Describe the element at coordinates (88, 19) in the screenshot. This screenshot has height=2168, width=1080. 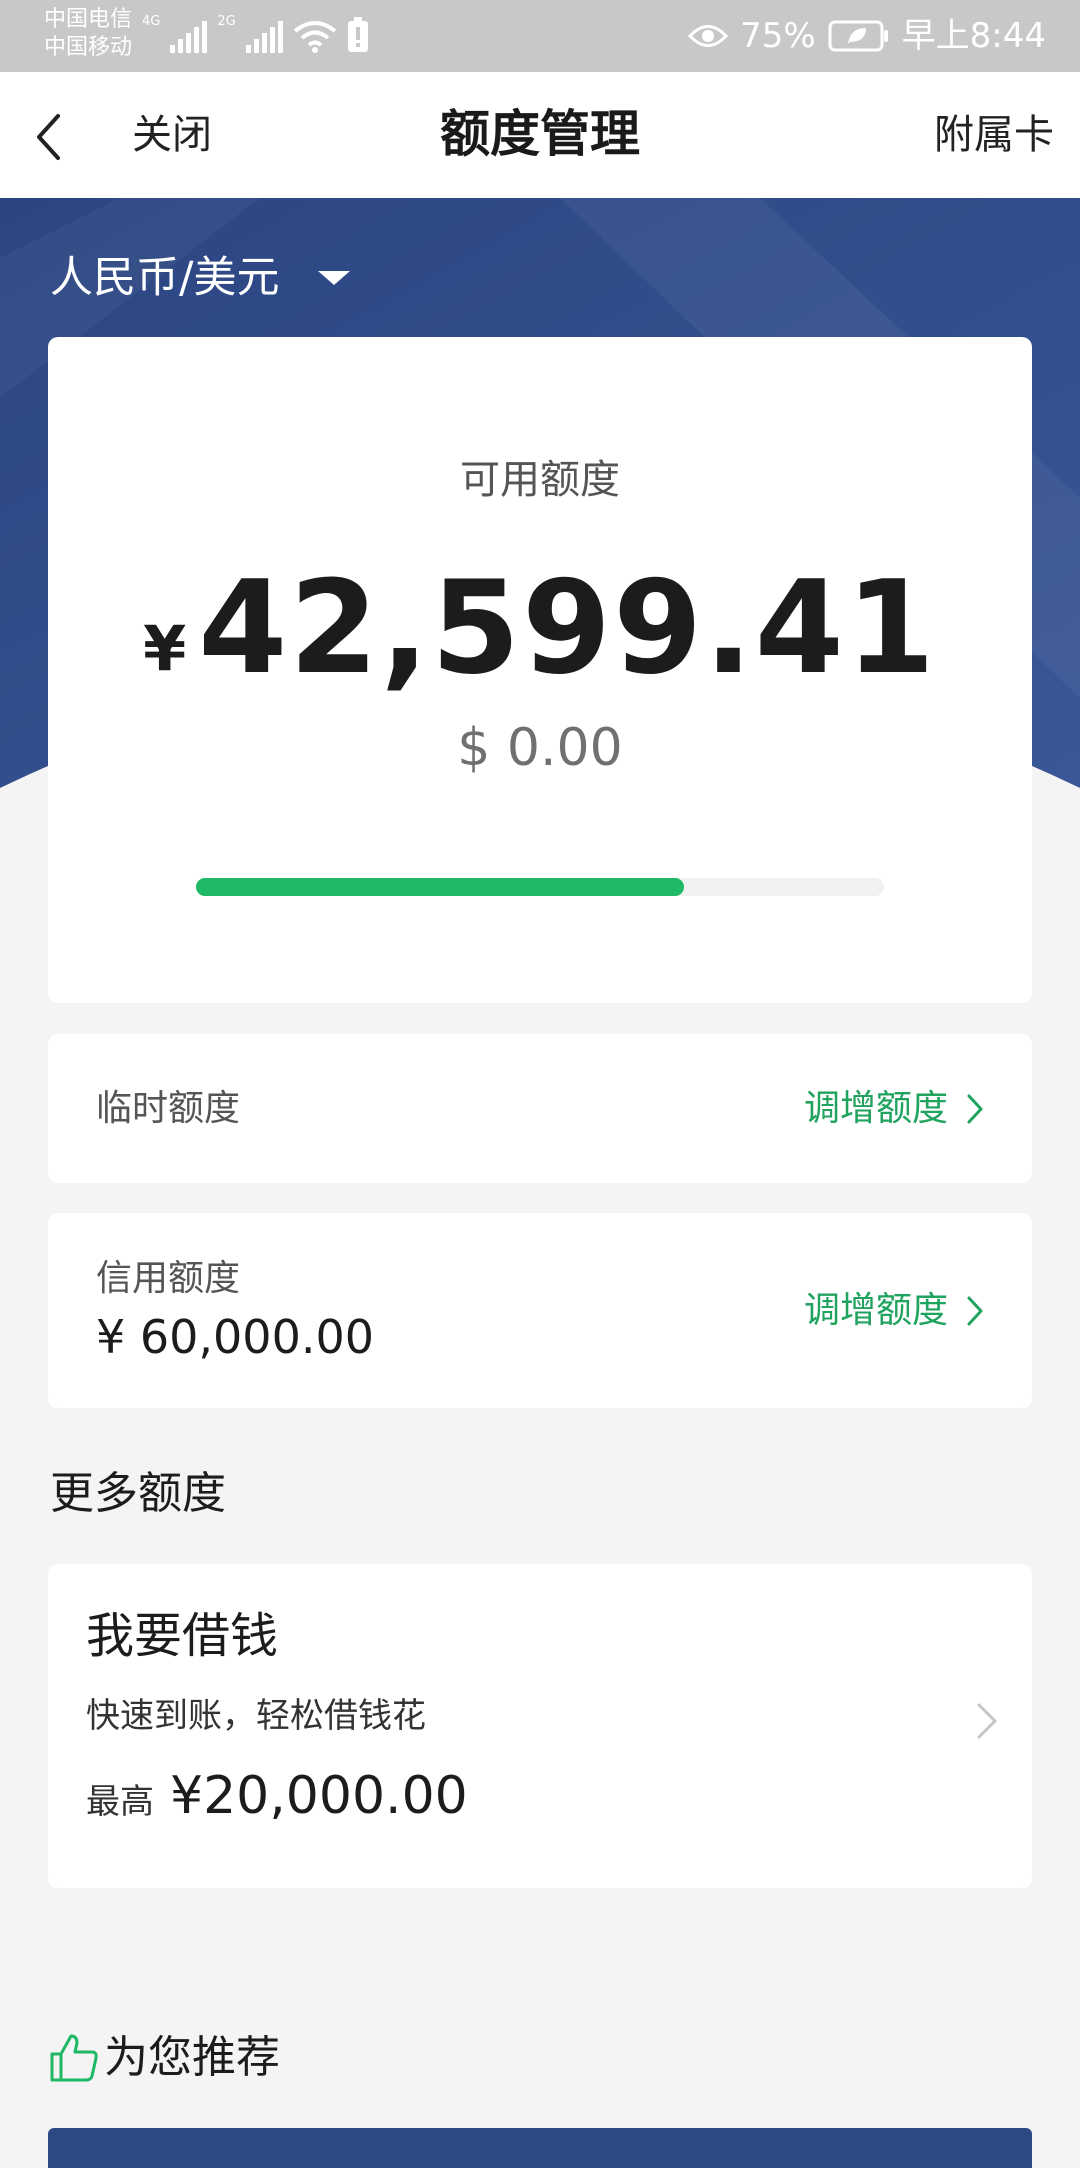
I see `carrier-1: 中国电信` at that location.